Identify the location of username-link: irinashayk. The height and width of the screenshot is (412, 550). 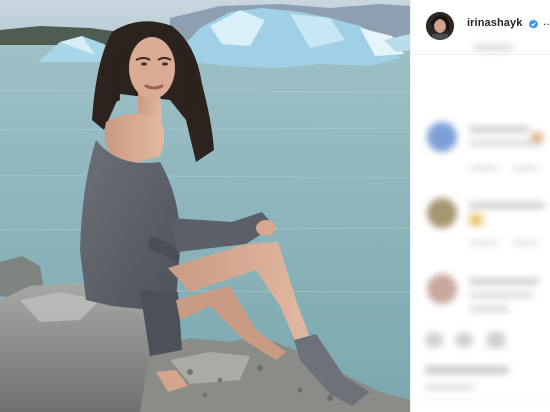
(494, 23).